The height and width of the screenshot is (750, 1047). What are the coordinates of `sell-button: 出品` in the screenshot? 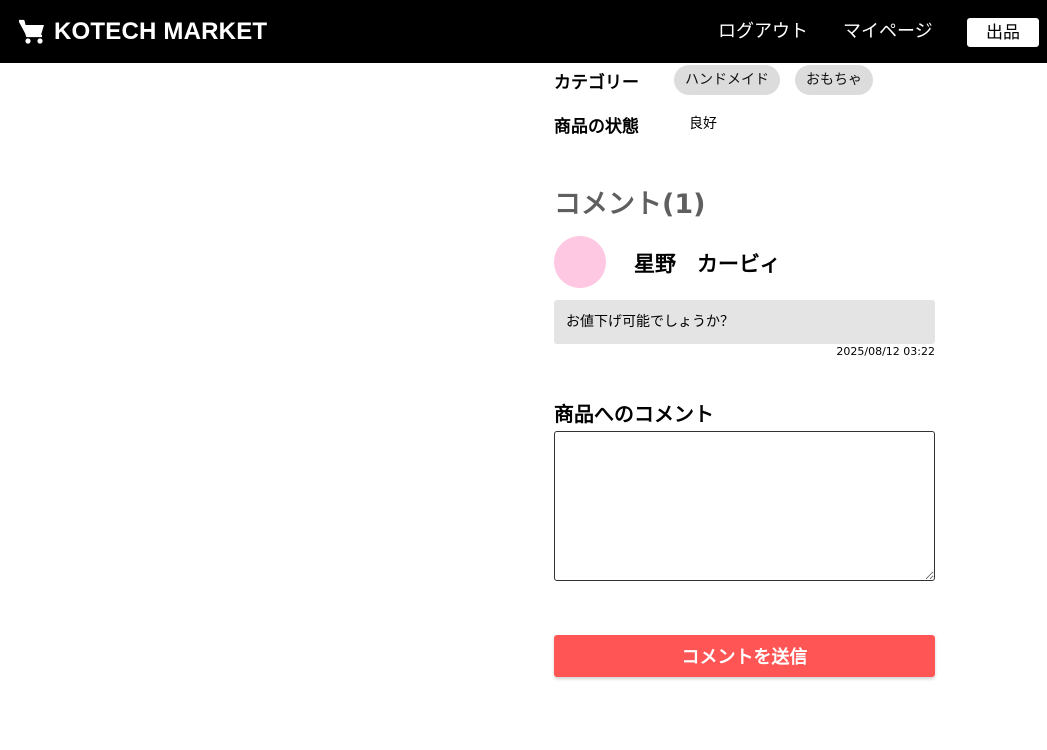 It's located at (1003, 32).